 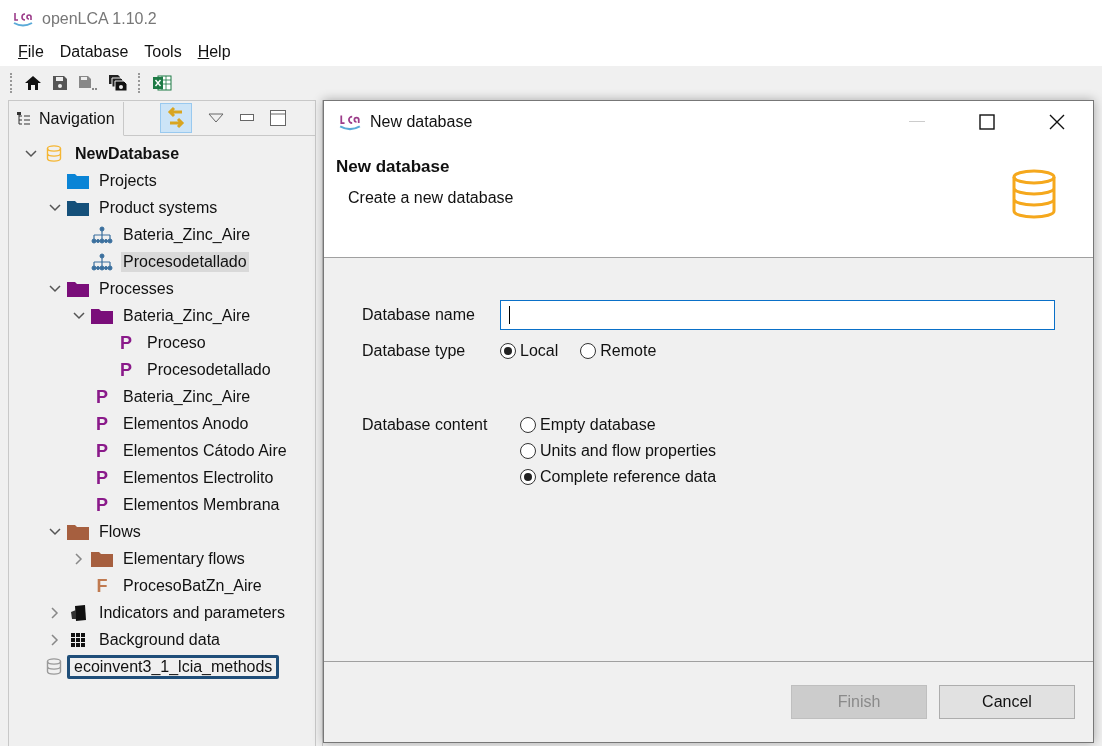 What do you see at coordinates (31, 52) in the screenshot?
I see `menu-item: File` at bounding box center [31, 52].